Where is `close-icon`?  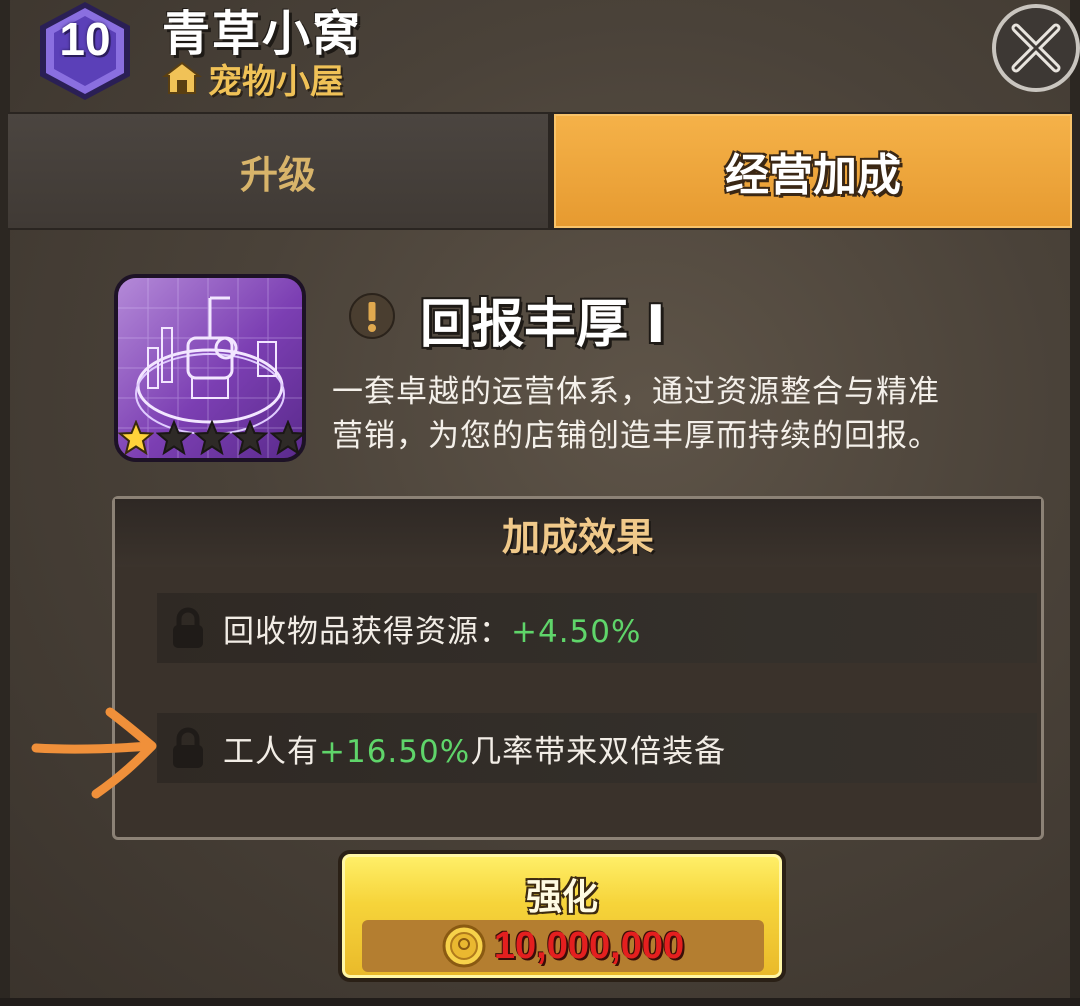 close-icon is located at coordinates (1036, 48).